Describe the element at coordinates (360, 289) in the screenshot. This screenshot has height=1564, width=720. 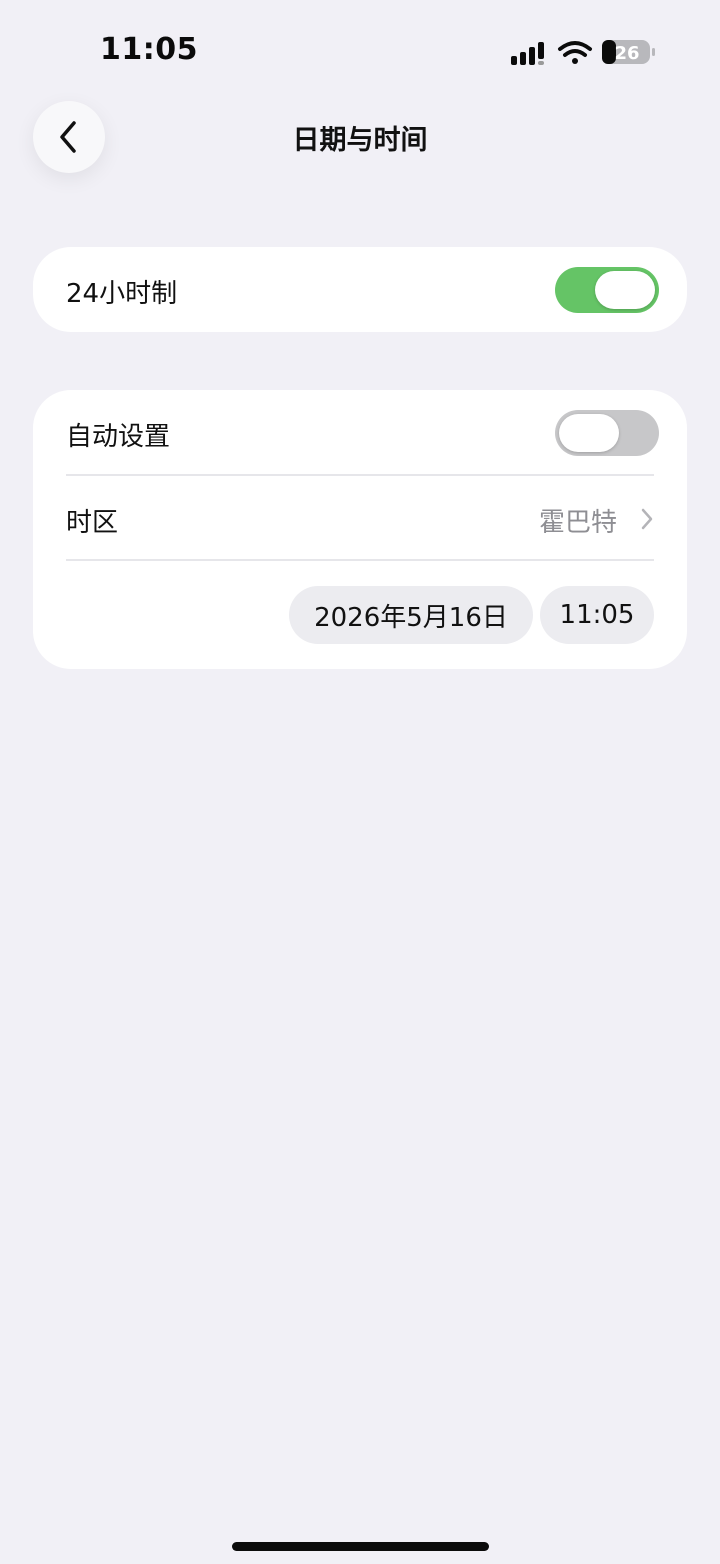
I see `time-format-card: 24小时制` at that location.